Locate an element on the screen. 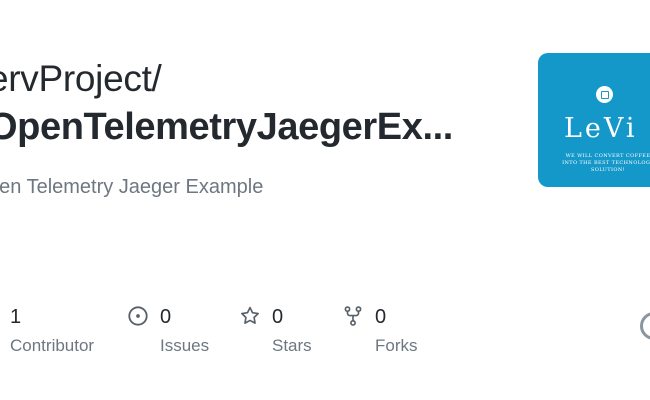 This screenshot has width=650, height=400. forks-label: Forks is located at coordinates (396, 345).